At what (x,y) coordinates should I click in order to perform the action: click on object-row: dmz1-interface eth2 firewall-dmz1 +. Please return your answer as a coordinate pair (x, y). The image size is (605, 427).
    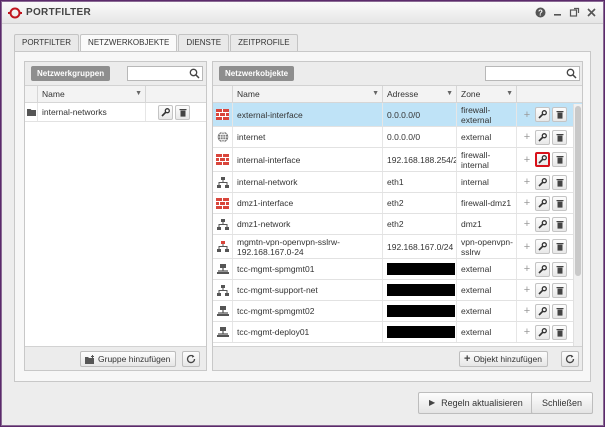
    Looking at the image, I should click on (397, 203).